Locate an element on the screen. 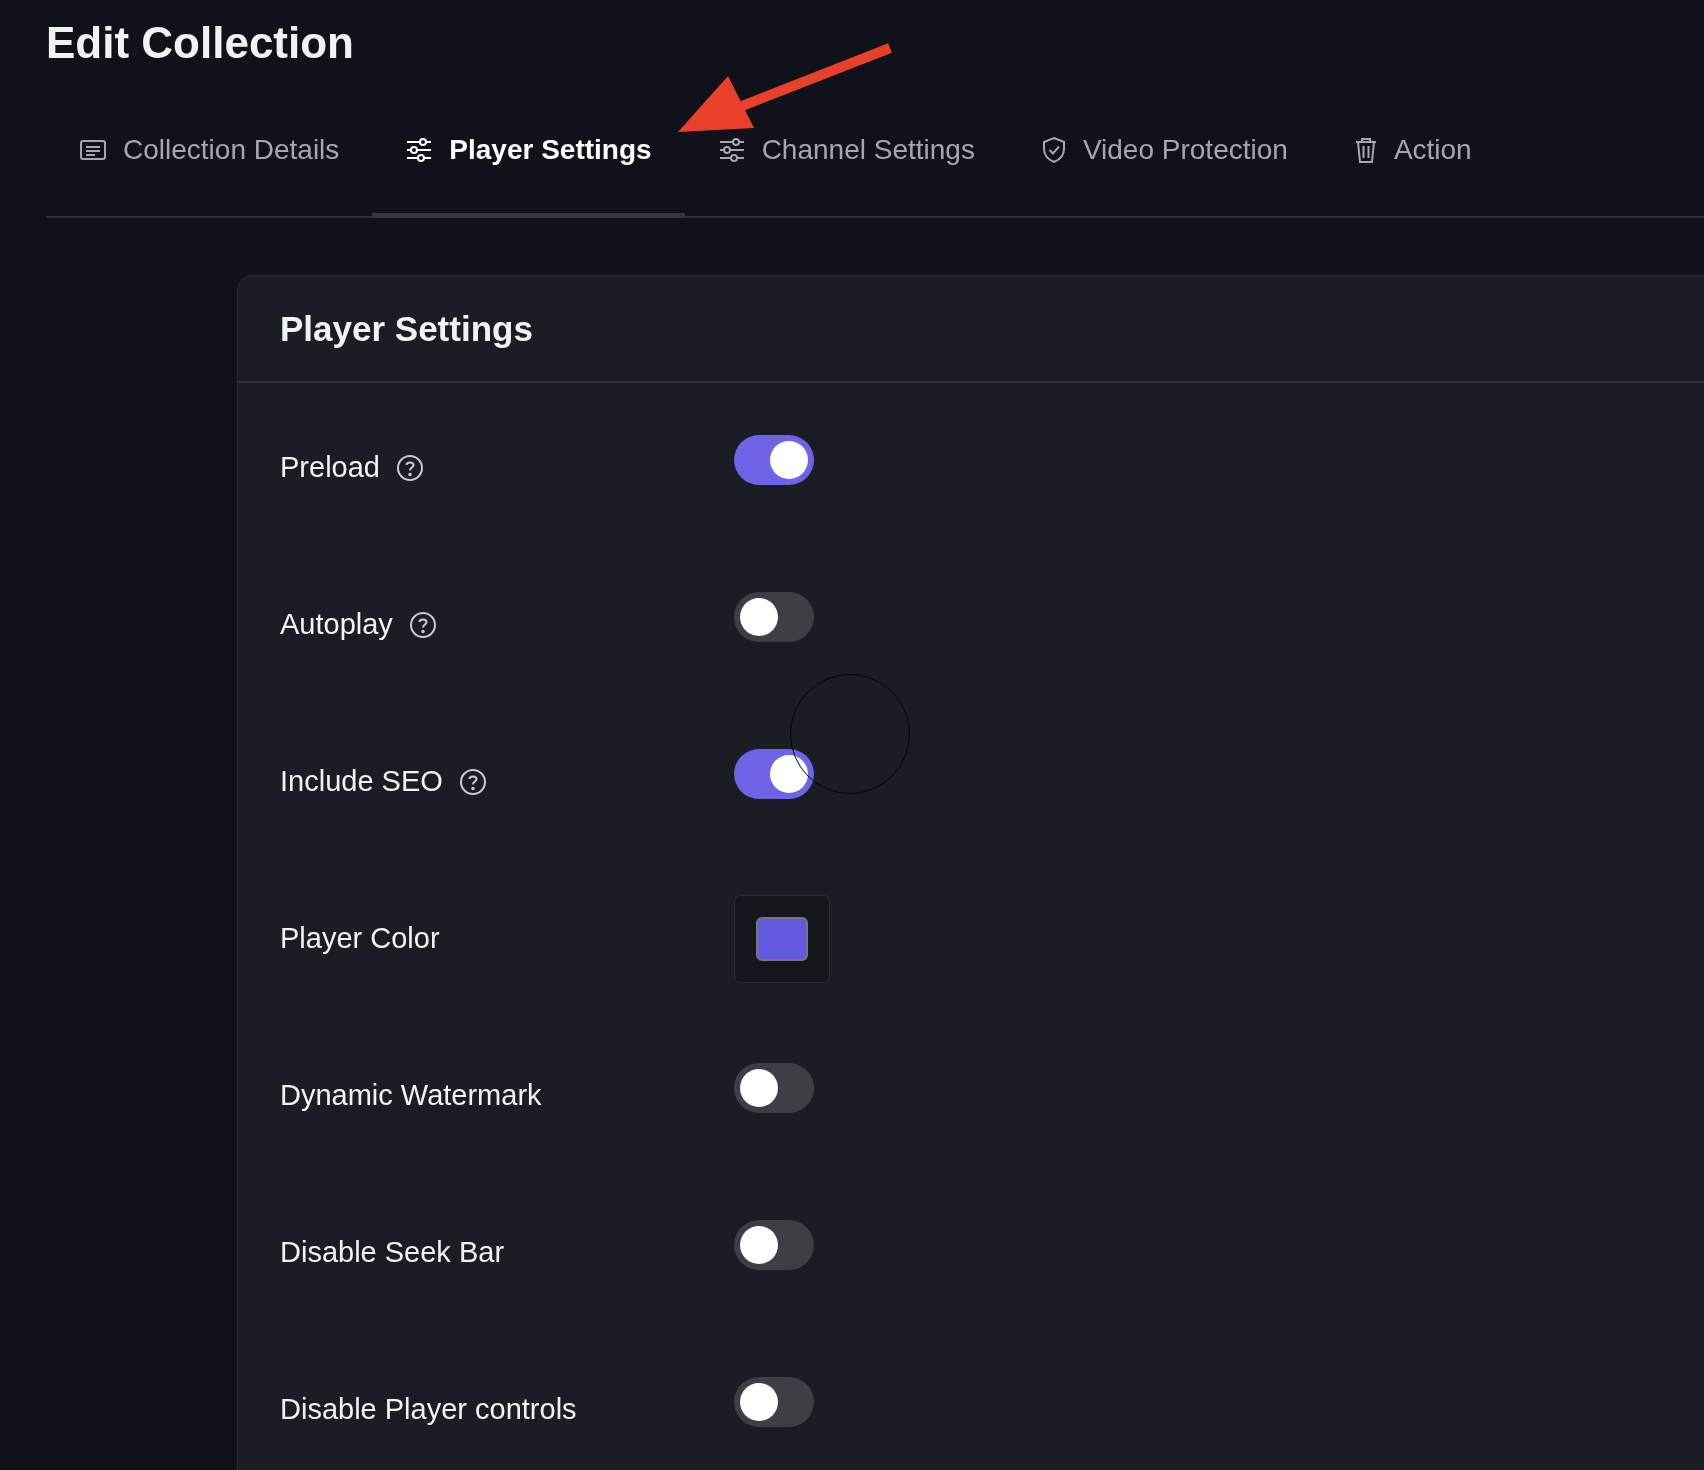 Image resolution: width=1704 pixels, height=1470 pixels. card-title: Player Settings is located at coordinates (407, 329).